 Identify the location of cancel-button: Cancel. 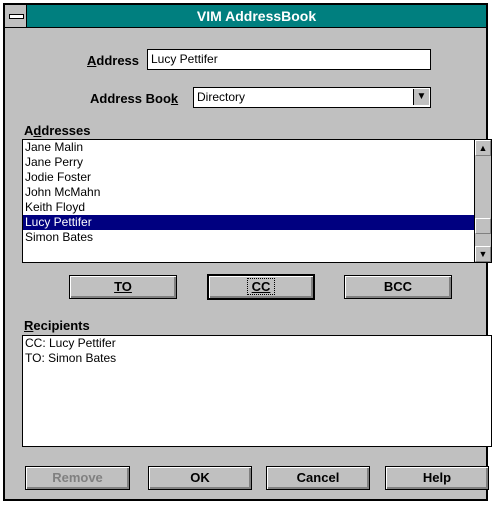
(318, 478).